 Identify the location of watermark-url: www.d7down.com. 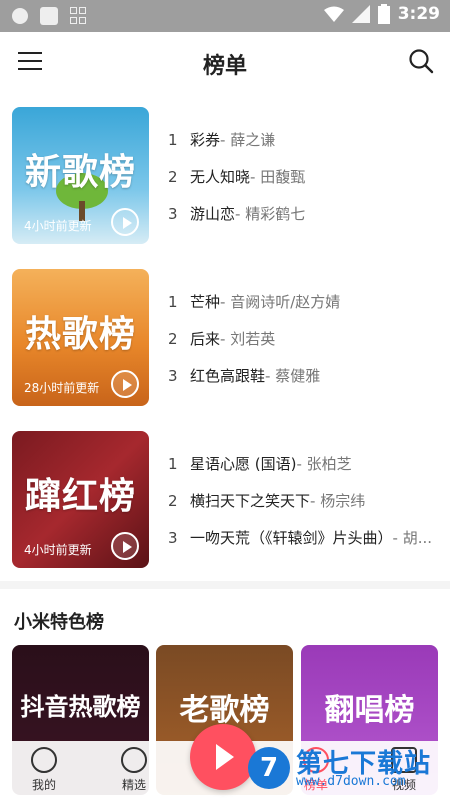
(351, 781).